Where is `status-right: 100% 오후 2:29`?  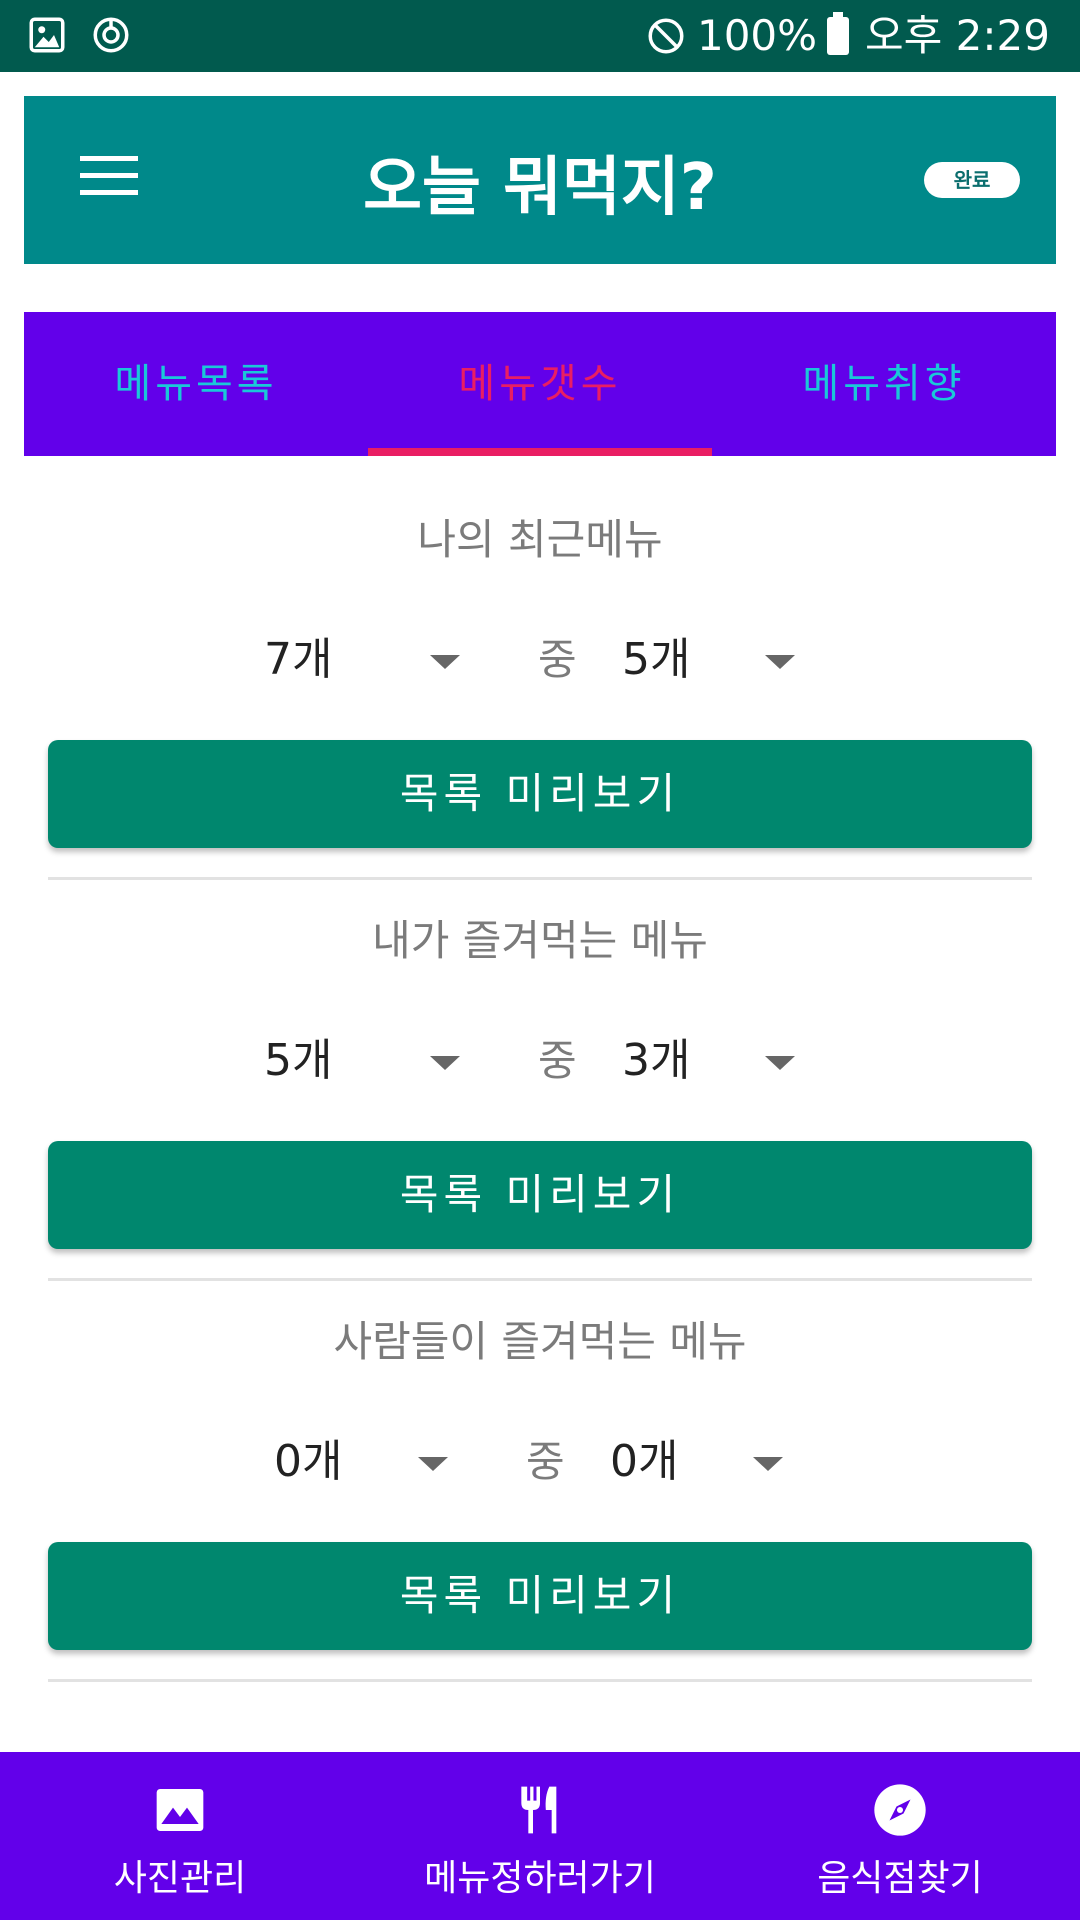 status-right: 100% 오후 2:29 is located at coordinates (847, 36).